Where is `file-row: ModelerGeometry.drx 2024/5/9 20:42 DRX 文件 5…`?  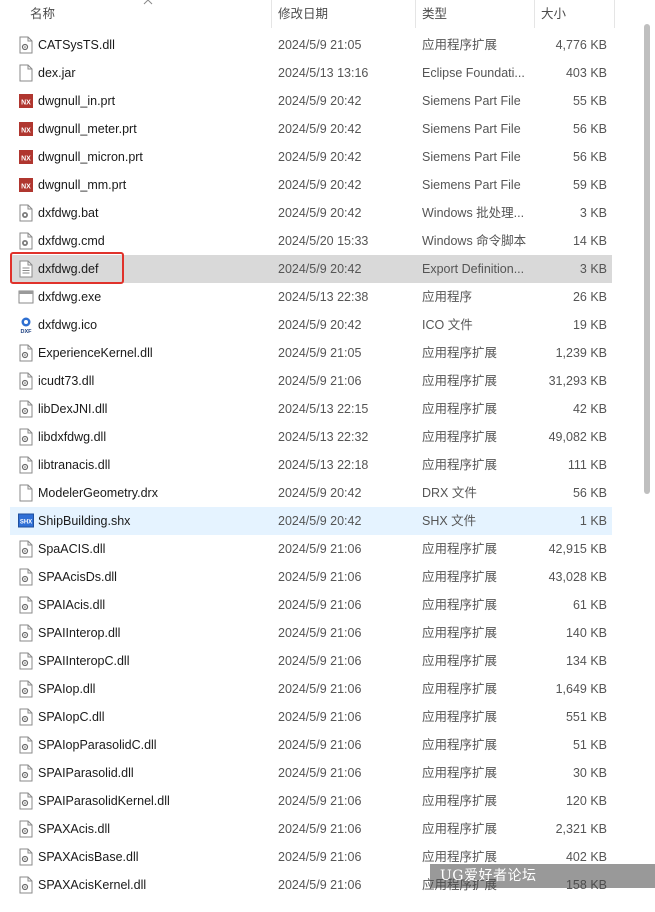
file-row: ModelerGeometry.drx 2024/5/9 20:42 DRX 文件 5… is located at coordinates (311, 493).